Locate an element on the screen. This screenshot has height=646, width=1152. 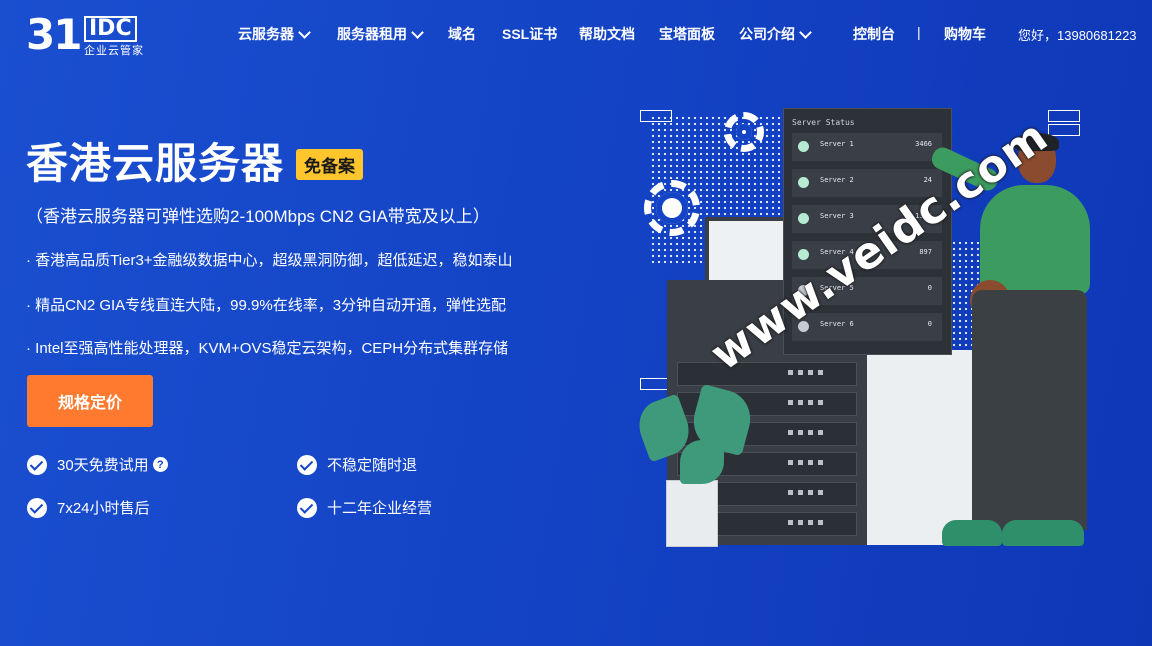
check-label: 不稳定随时退 is located at coordinates (372, 465).